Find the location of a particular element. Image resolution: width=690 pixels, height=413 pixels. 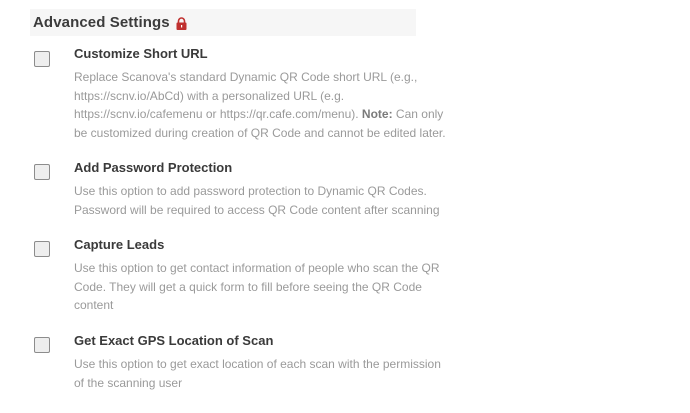

capture-leads-checkbox is located at coordinates (42, 249).